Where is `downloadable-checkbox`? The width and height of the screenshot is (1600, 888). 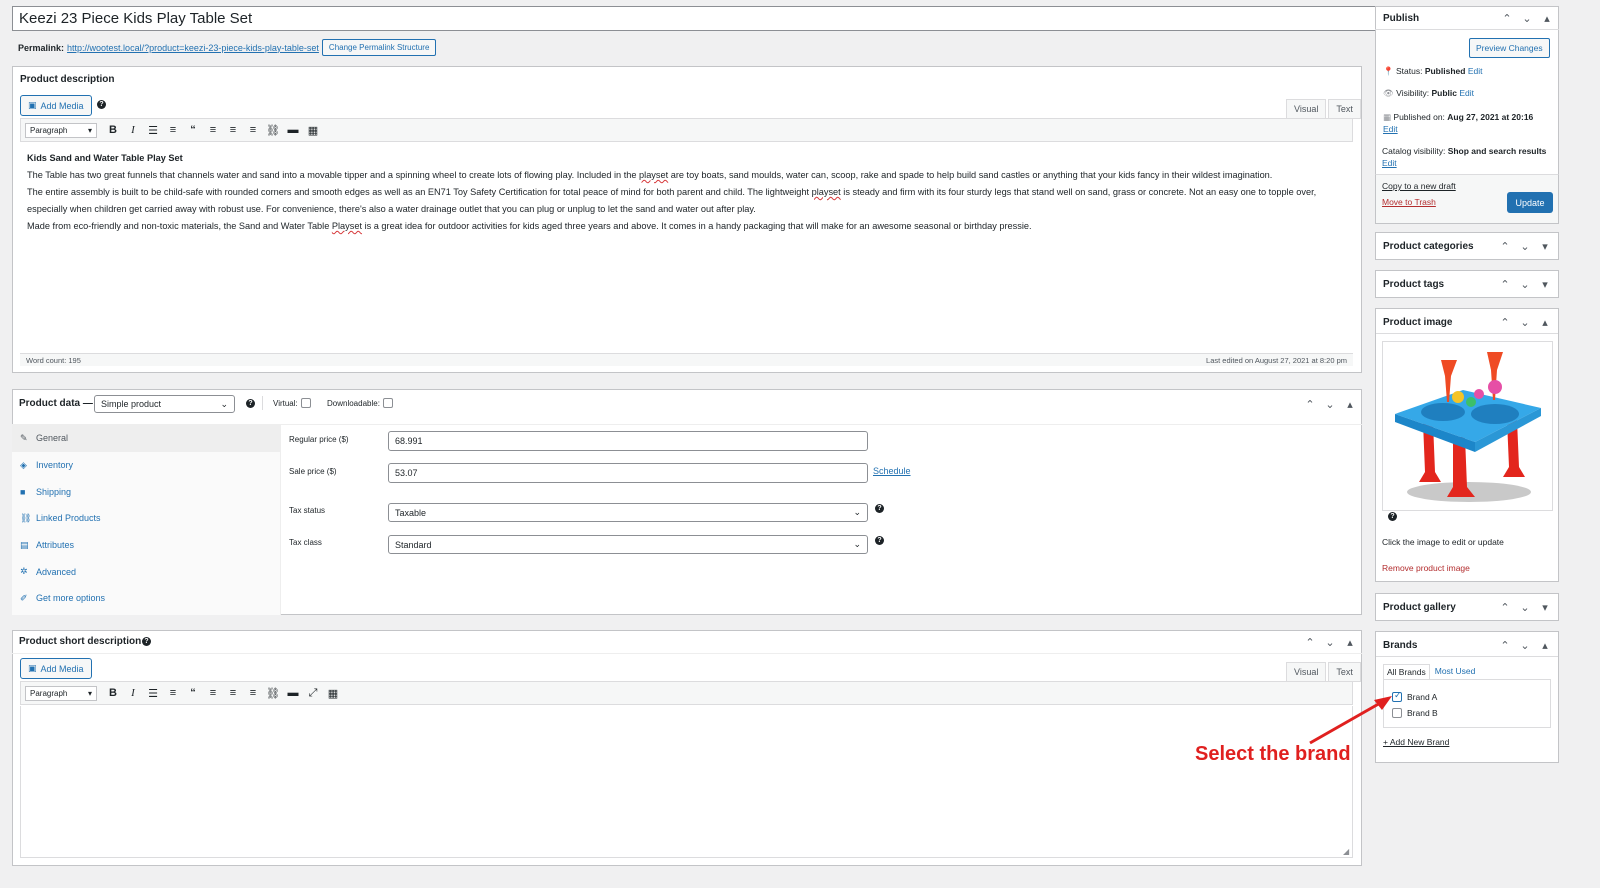
downloadable-checkbox is located at coordinates (387, 403).